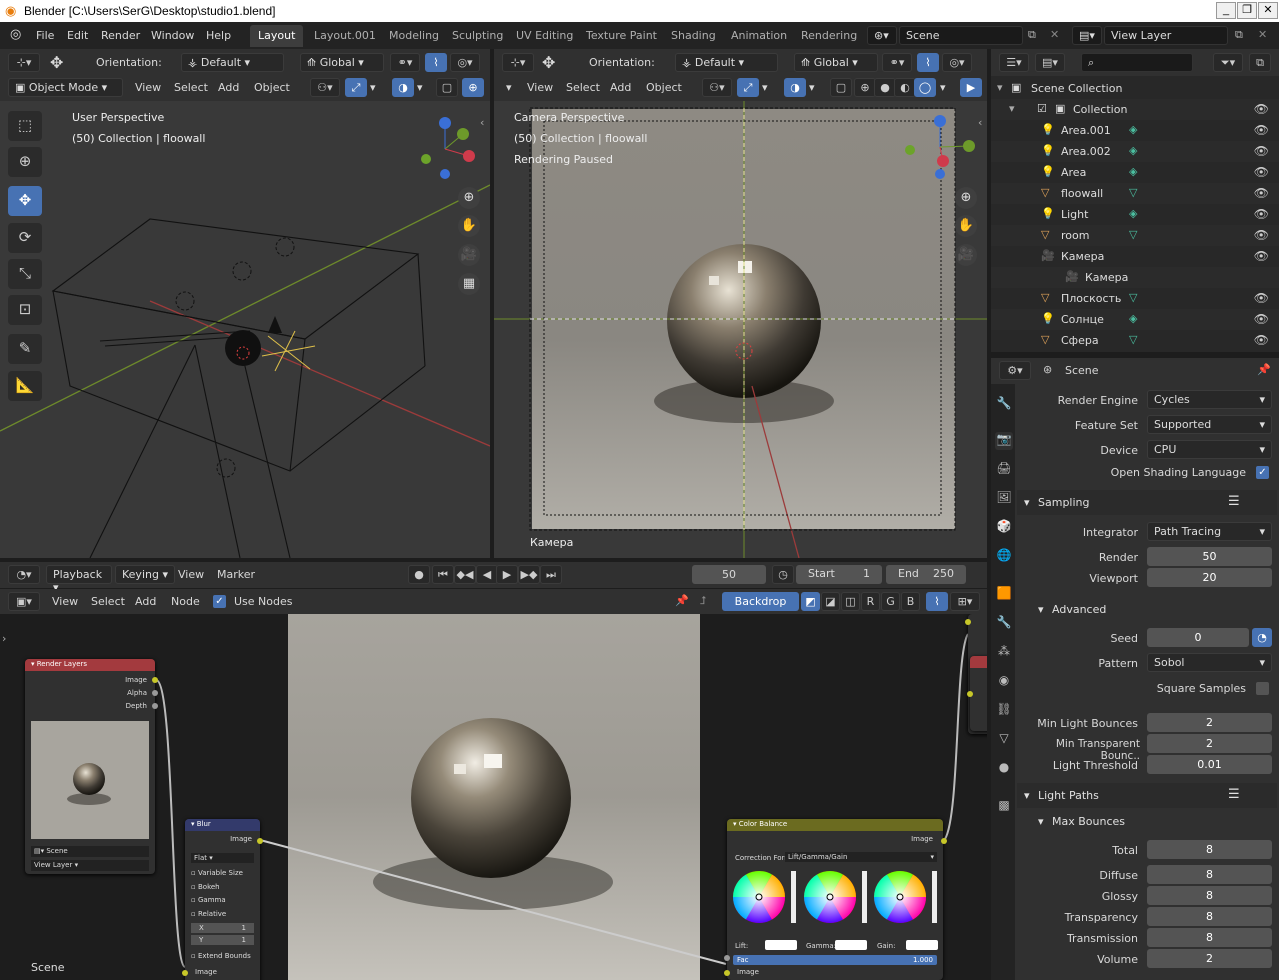  Describe the element at coordinates (120, 35) in the screenshot. I see `menu-render: Render` at that location.